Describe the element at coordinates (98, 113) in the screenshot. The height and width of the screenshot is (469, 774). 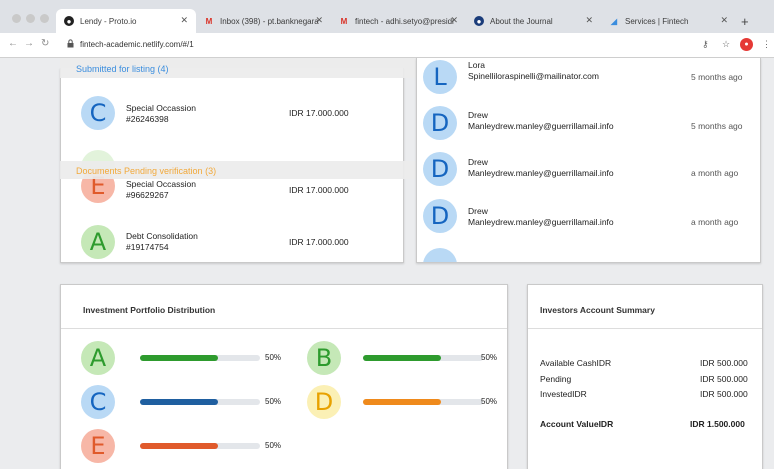
I see `avatar: C` at that location.